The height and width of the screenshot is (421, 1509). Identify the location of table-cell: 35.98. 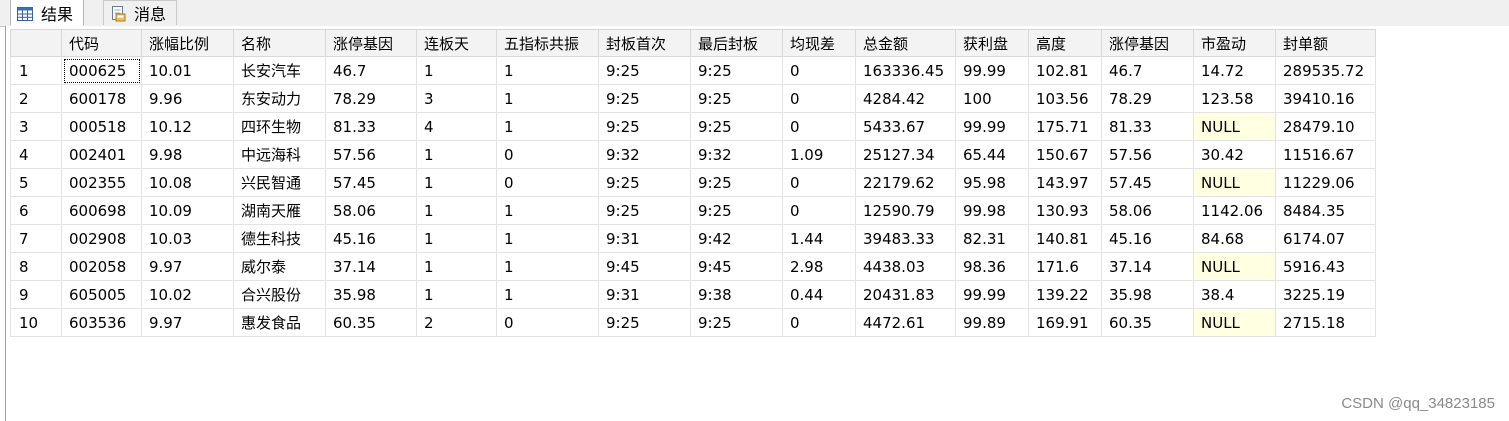
(371, 294).